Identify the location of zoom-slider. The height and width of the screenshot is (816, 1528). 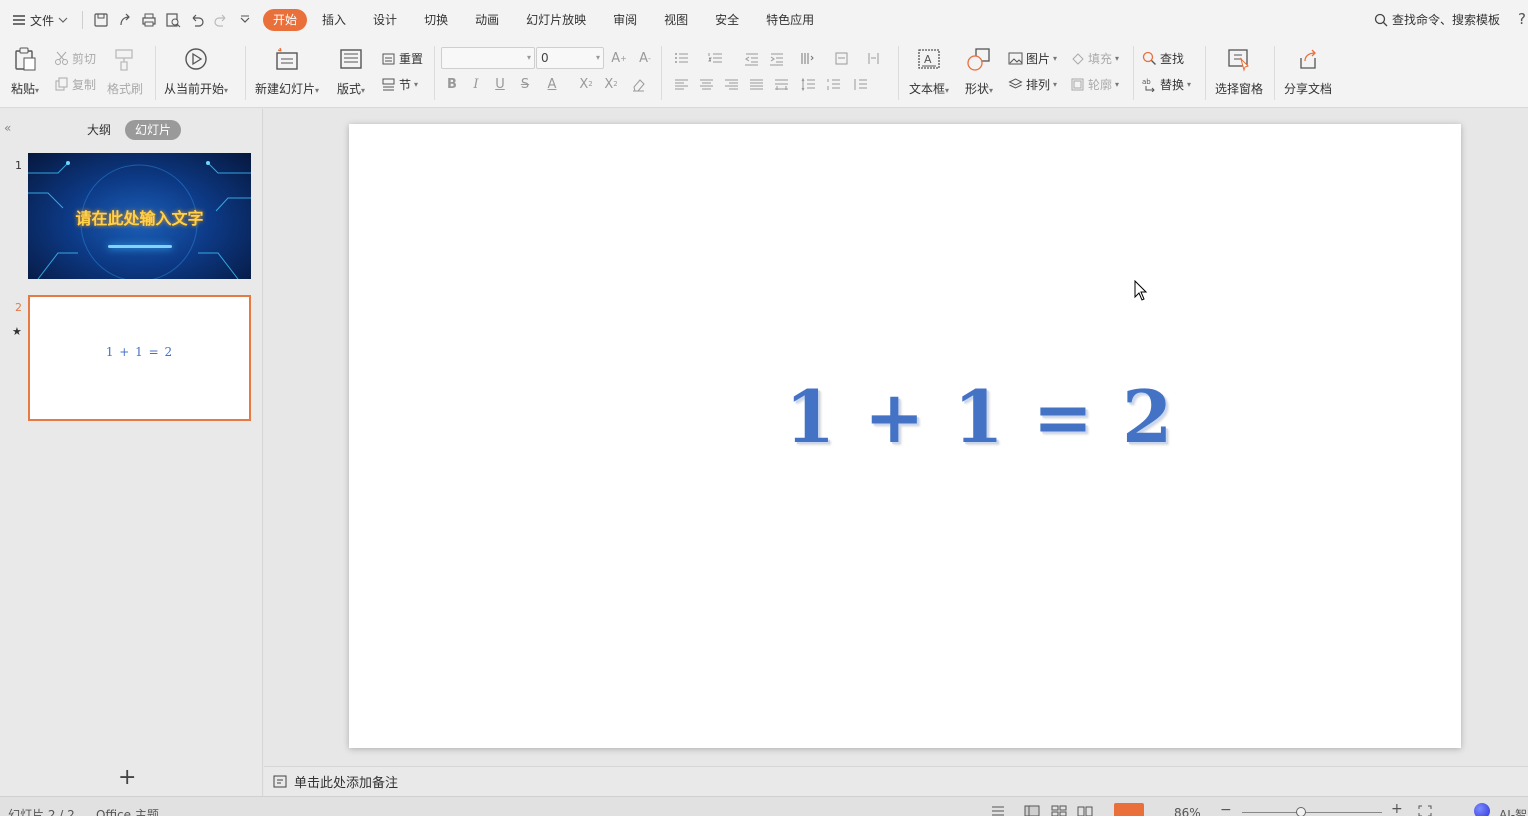
(1312, 812).